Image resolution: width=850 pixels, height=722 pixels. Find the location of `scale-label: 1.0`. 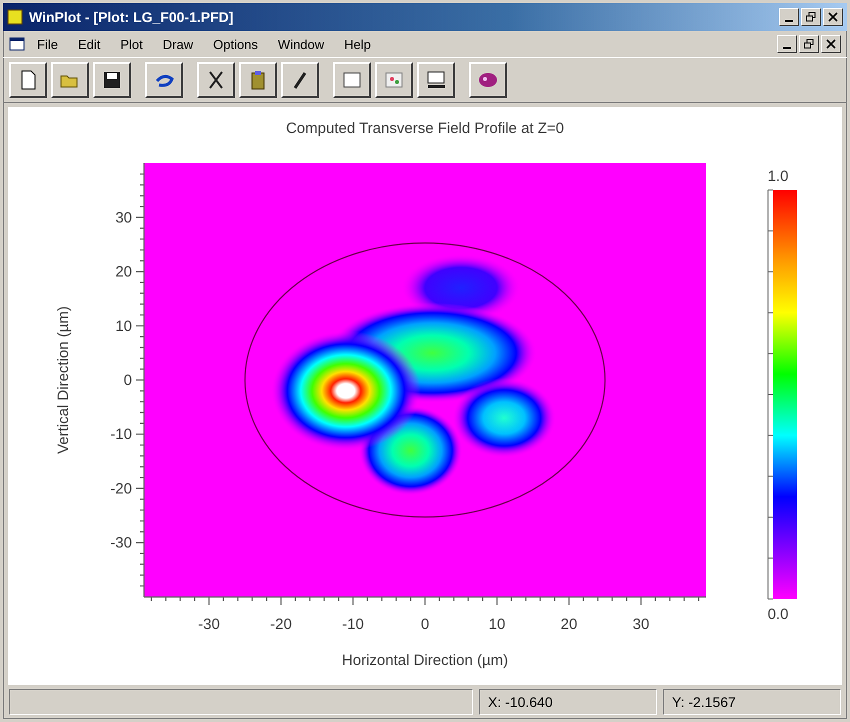

scale-label: 1.0 is located at coordinates (778, 176).